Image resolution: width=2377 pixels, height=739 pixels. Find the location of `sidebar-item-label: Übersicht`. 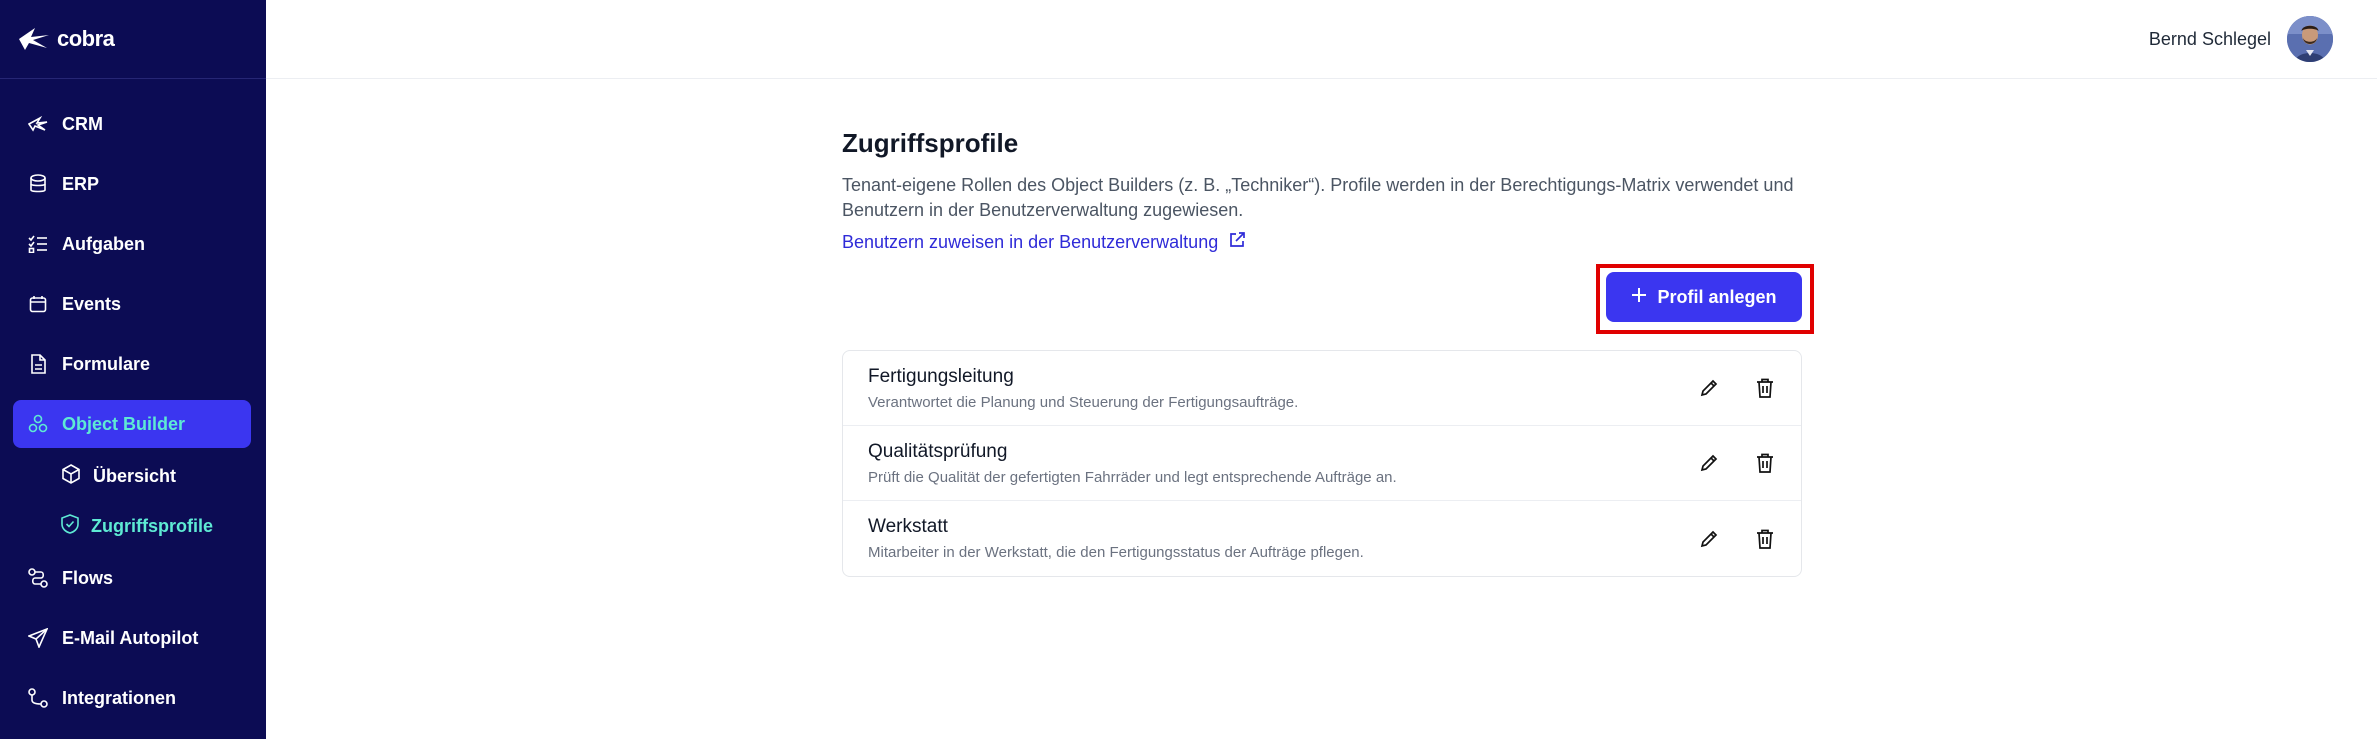

sidebar-item-label: Übersicht is located at coordinates (135, 475).